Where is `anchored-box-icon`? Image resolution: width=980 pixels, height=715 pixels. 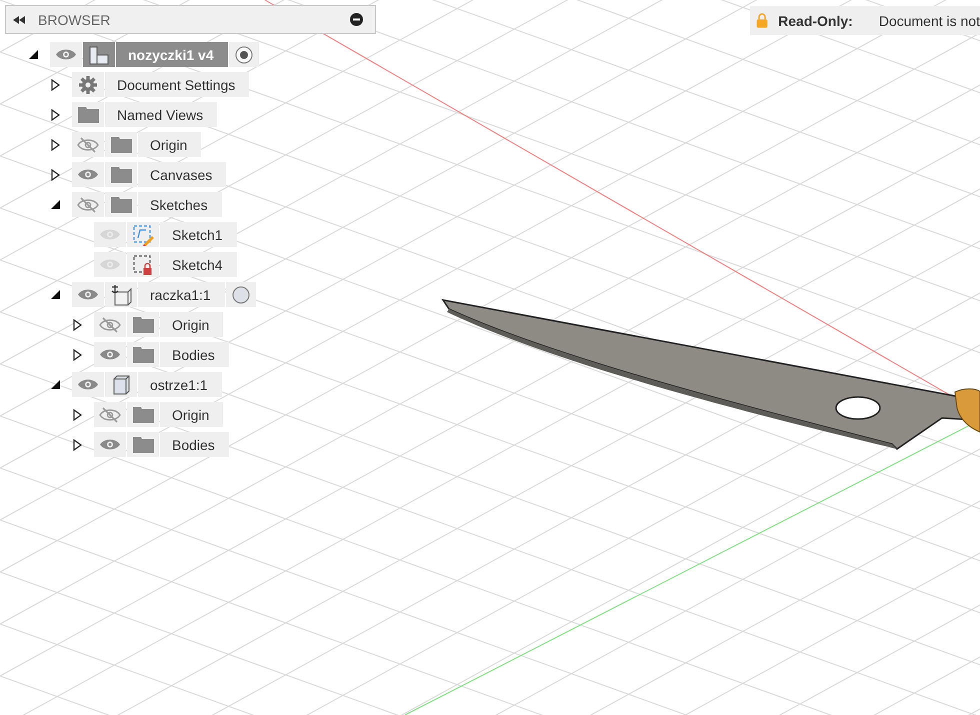 anchored-box-icon is located at coordinates (121, 295).